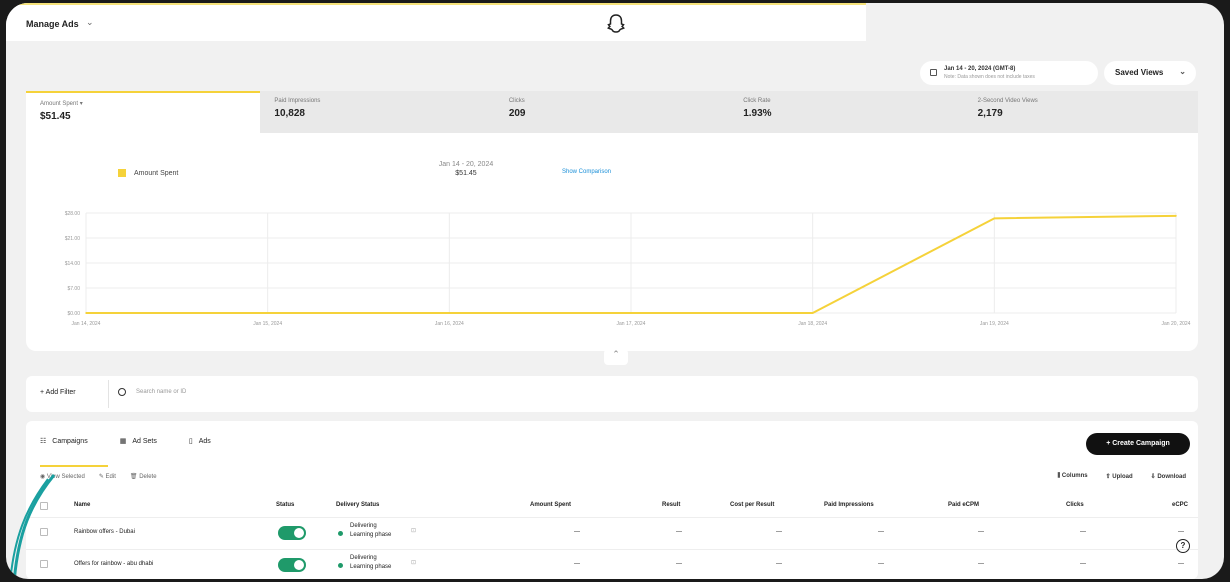 The image size is (1230, 582). I want to click on upload-label: Upload, so click(1122, 477).